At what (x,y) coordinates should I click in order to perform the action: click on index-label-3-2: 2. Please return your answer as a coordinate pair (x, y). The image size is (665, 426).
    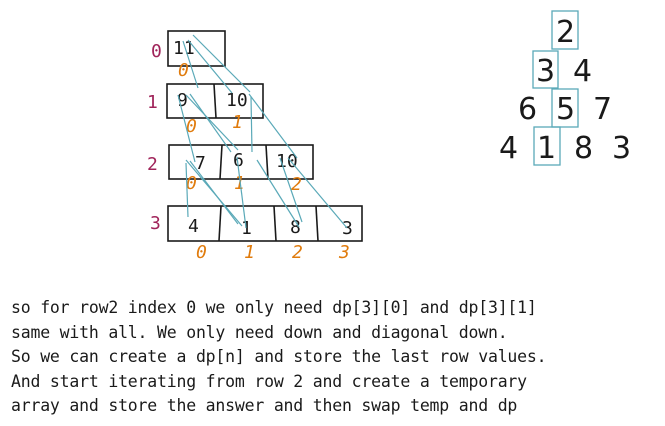
    Looking at the image, I should click on (297, 252).